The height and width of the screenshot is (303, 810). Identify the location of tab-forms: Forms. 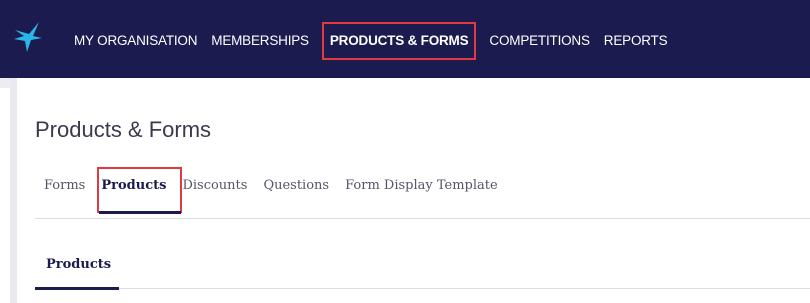
(64, 192).